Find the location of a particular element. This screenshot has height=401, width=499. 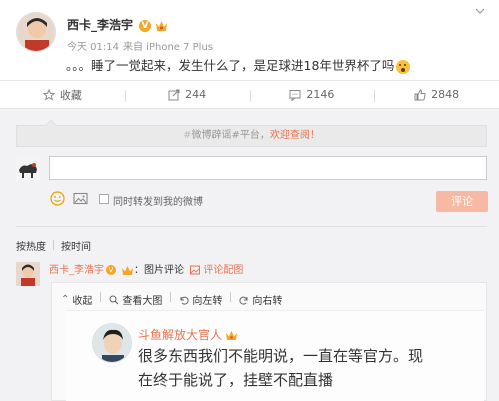

rotate-right-icon is located at coordinates (243, 300).